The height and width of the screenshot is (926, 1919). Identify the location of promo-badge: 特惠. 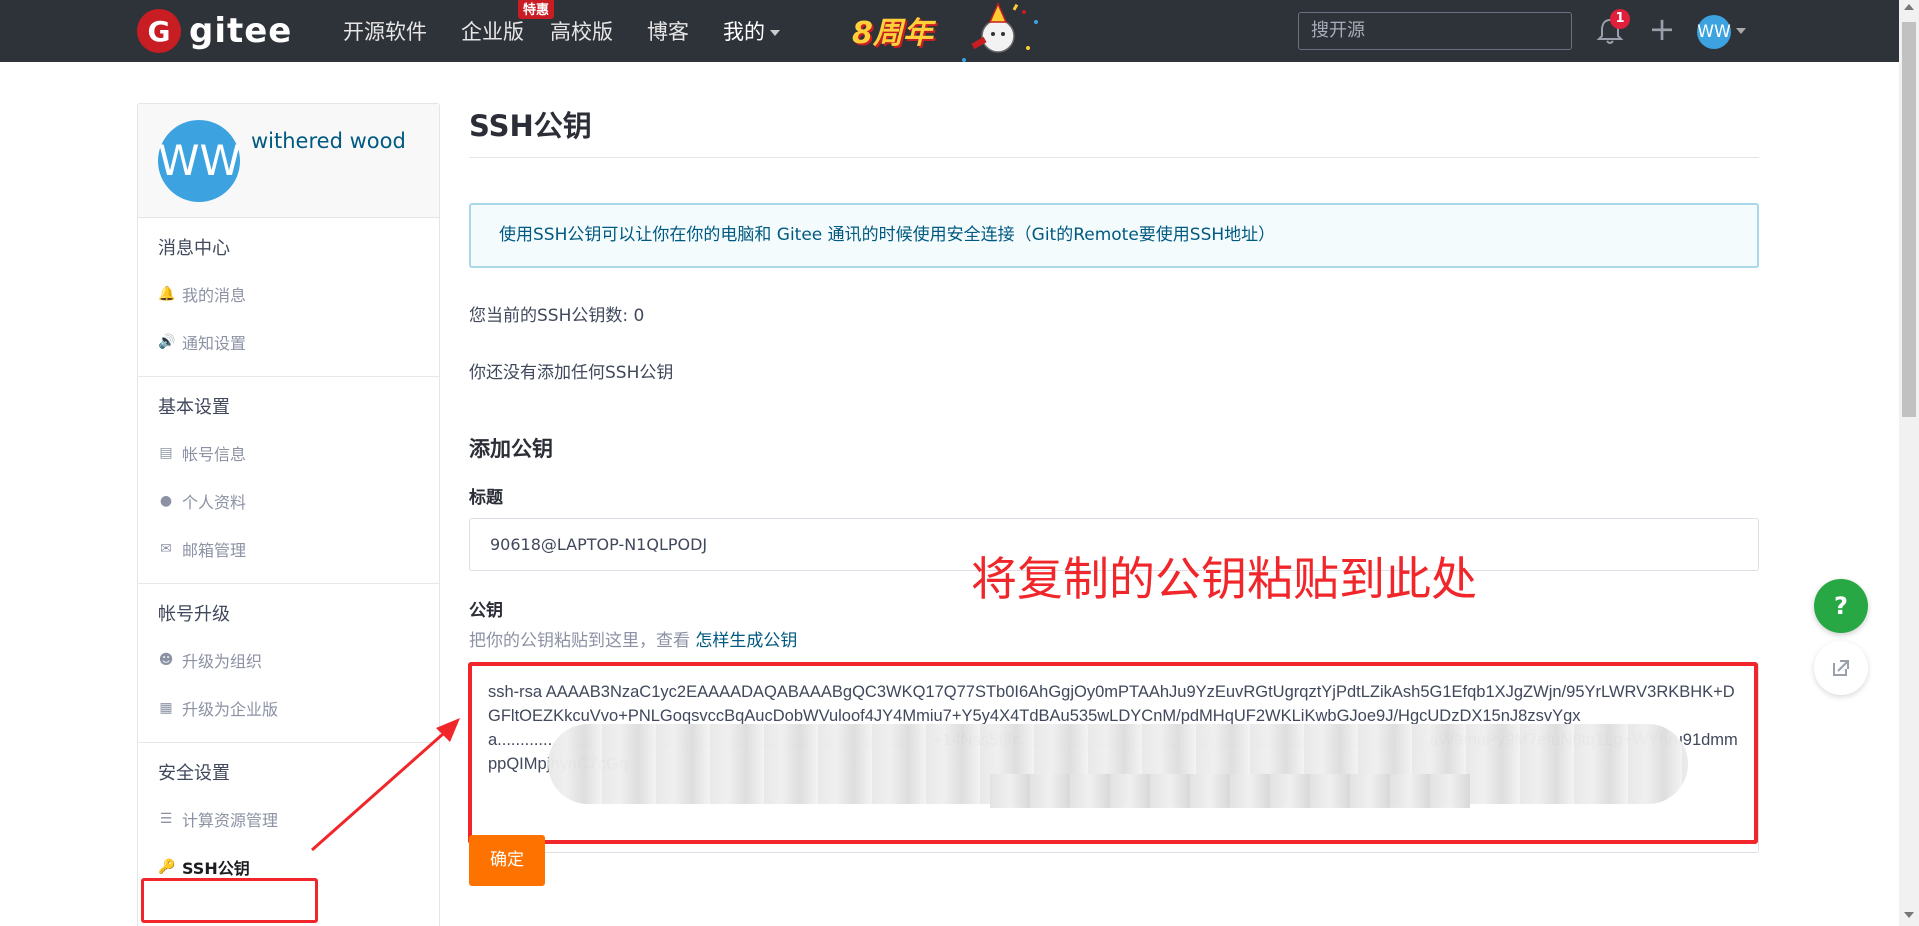
(535, 9).